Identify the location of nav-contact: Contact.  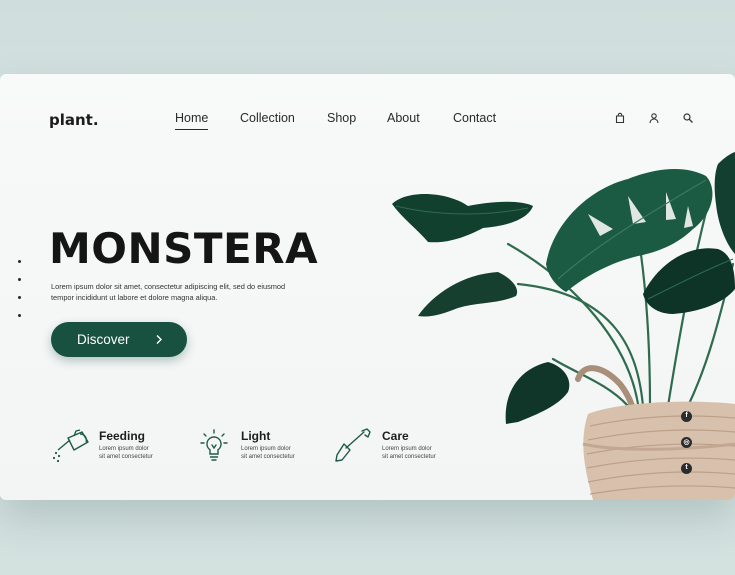
(474, 118).